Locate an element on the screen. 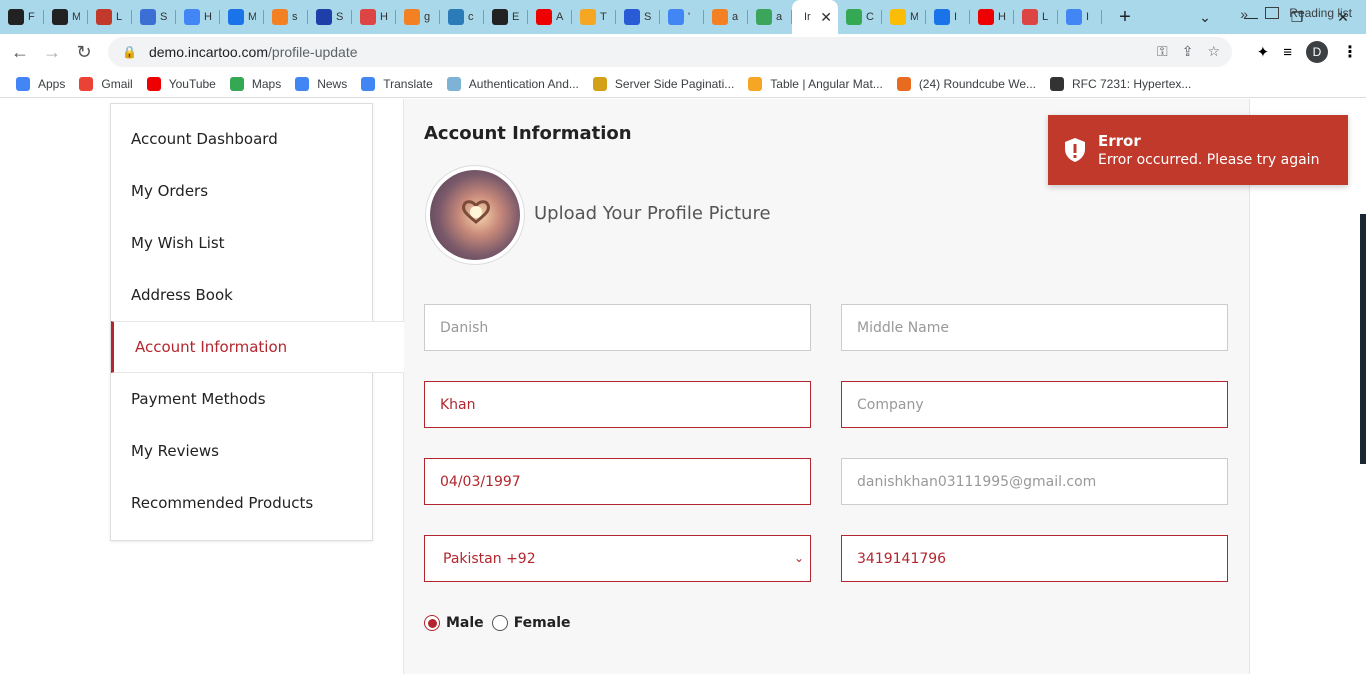  tab-5: M is located at coordinates (242, 17).